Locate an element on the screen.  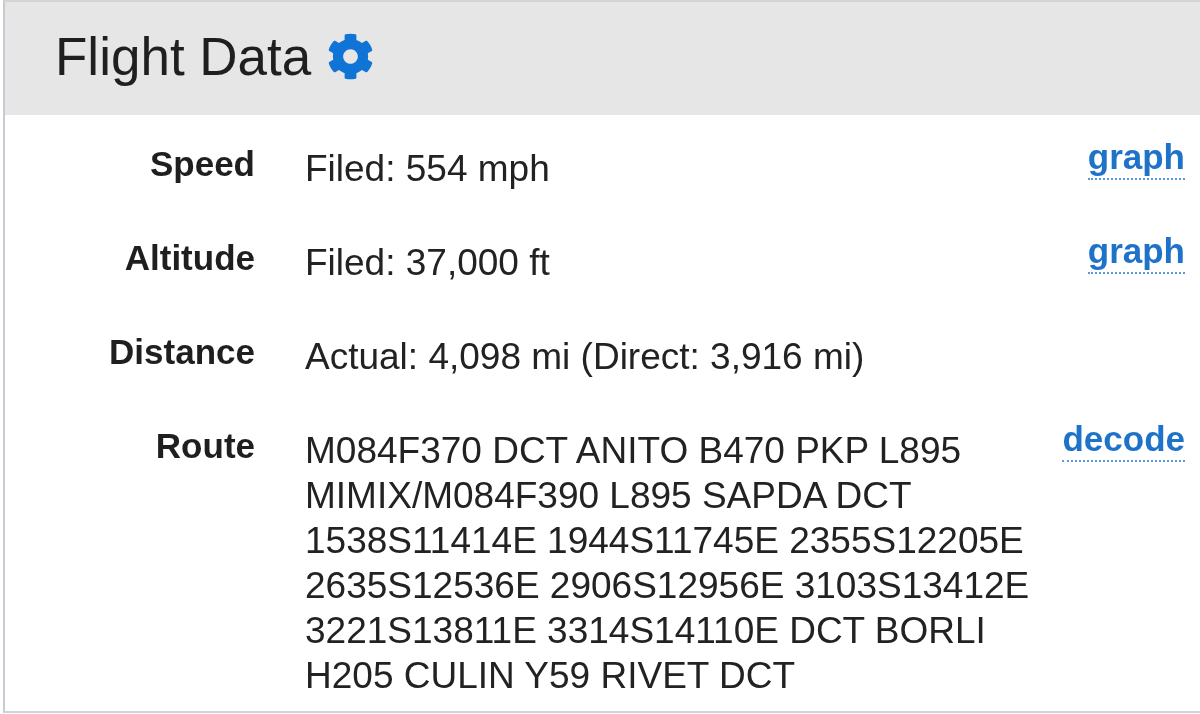
field-value: Filed: 37,000 ft is located at coordinates (428, 263).